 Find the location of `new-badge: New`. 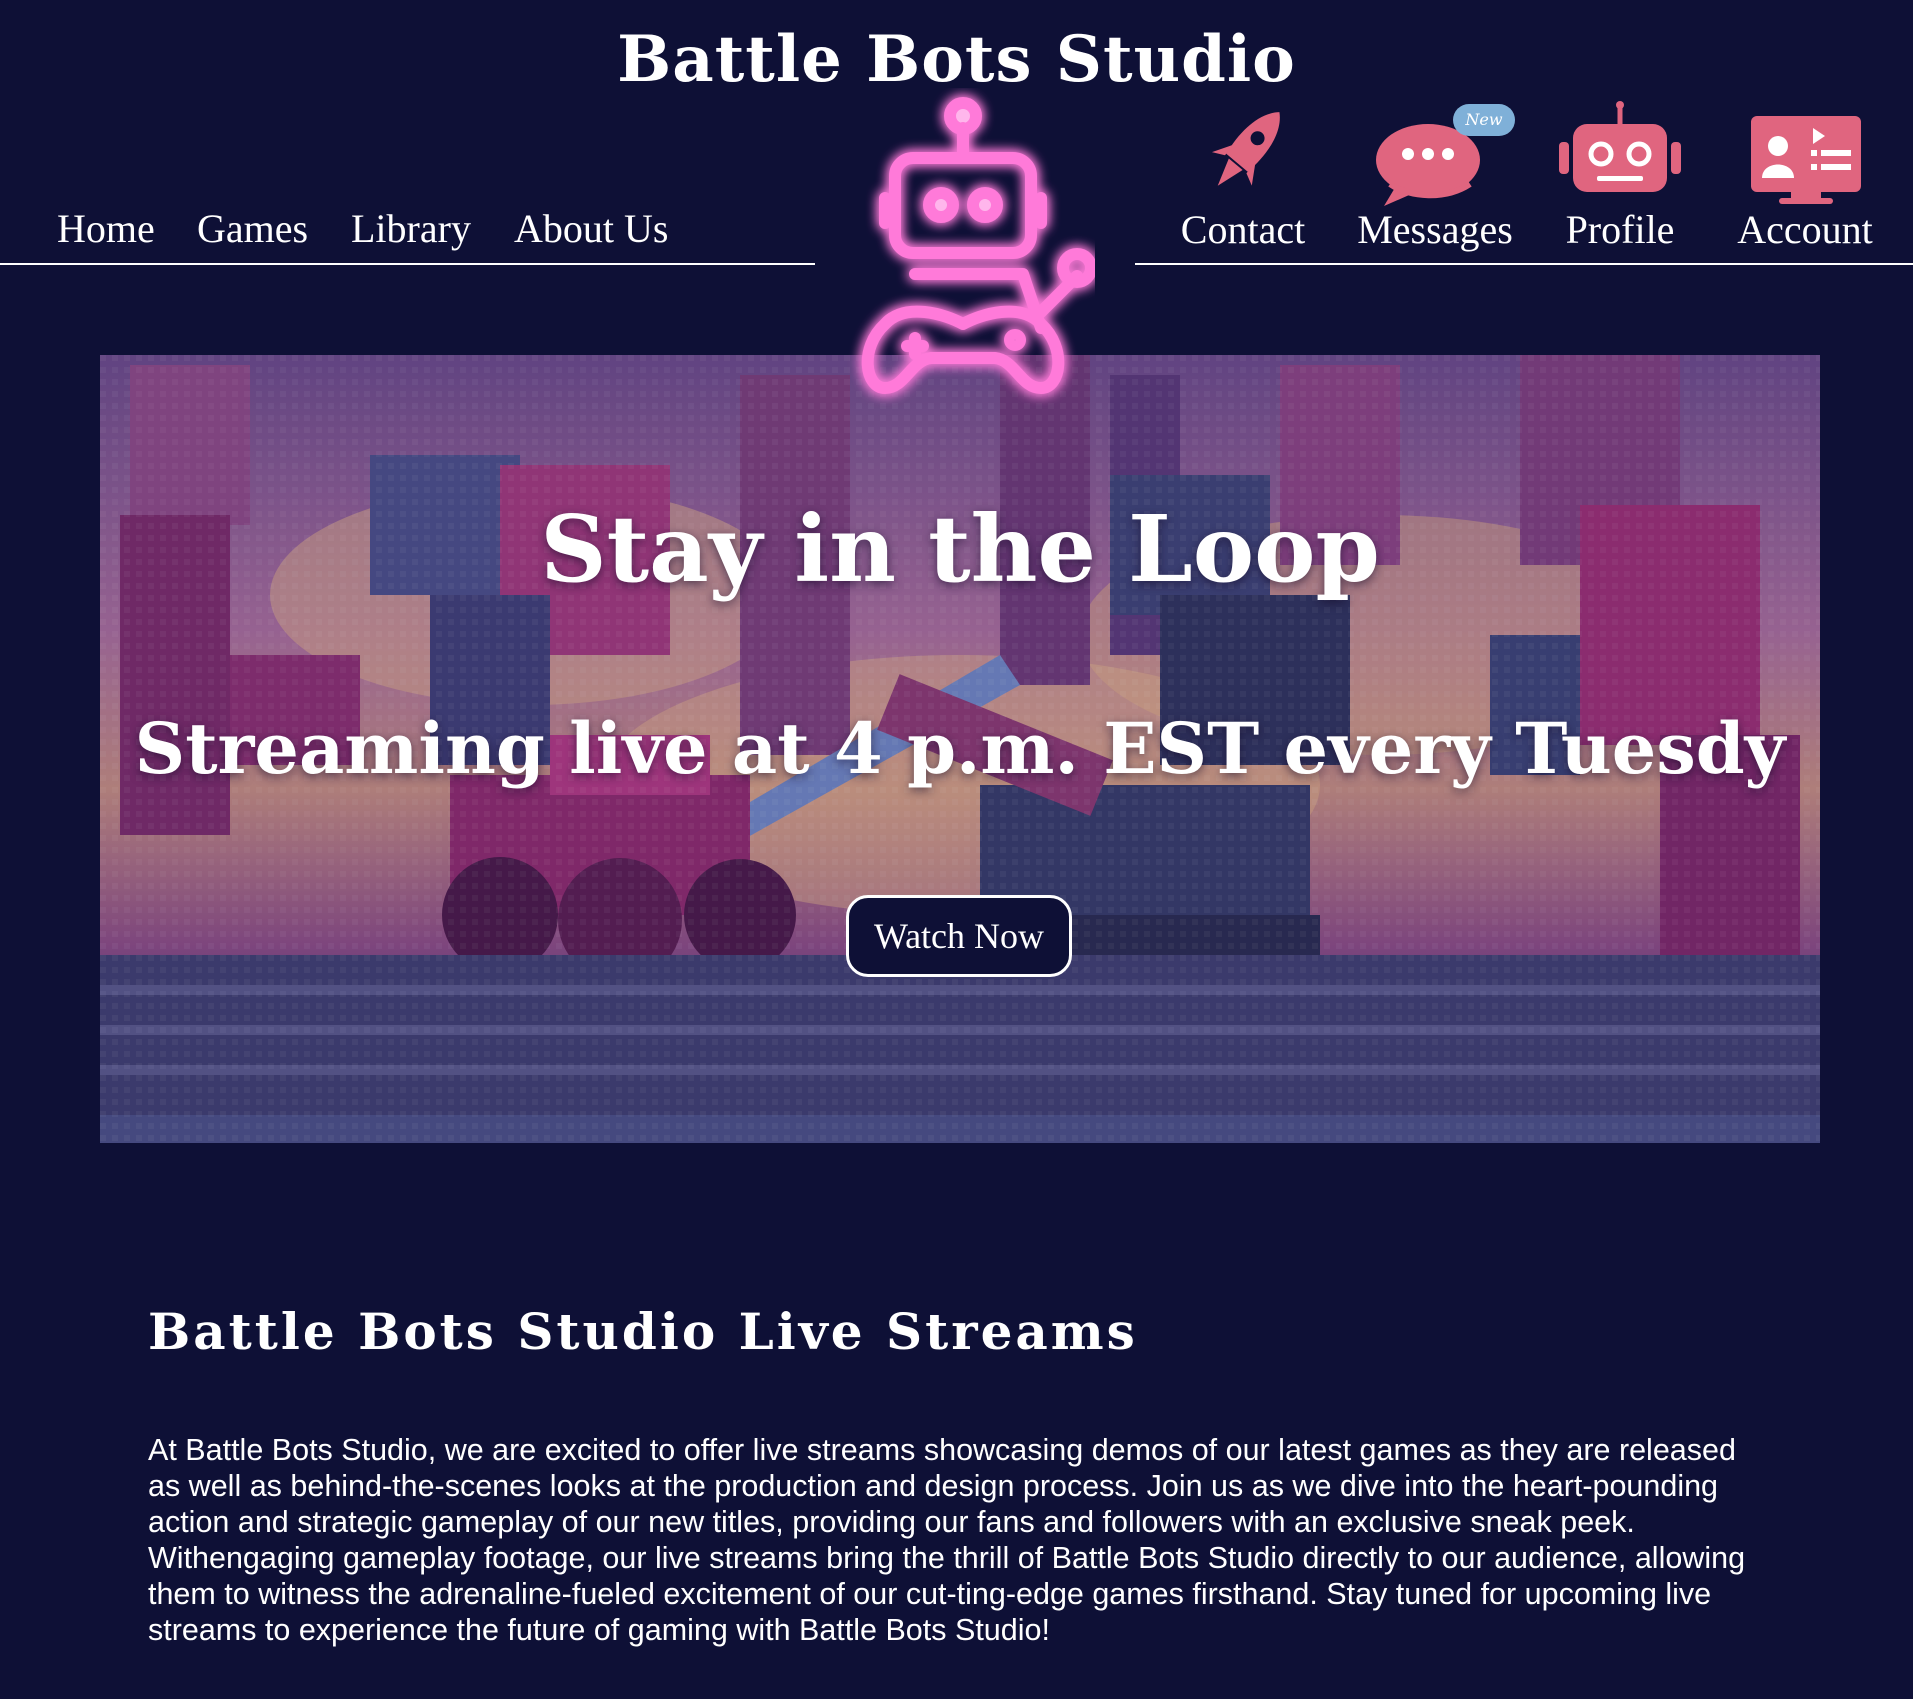

new-badge: New is located at coordinates (1484, 120).